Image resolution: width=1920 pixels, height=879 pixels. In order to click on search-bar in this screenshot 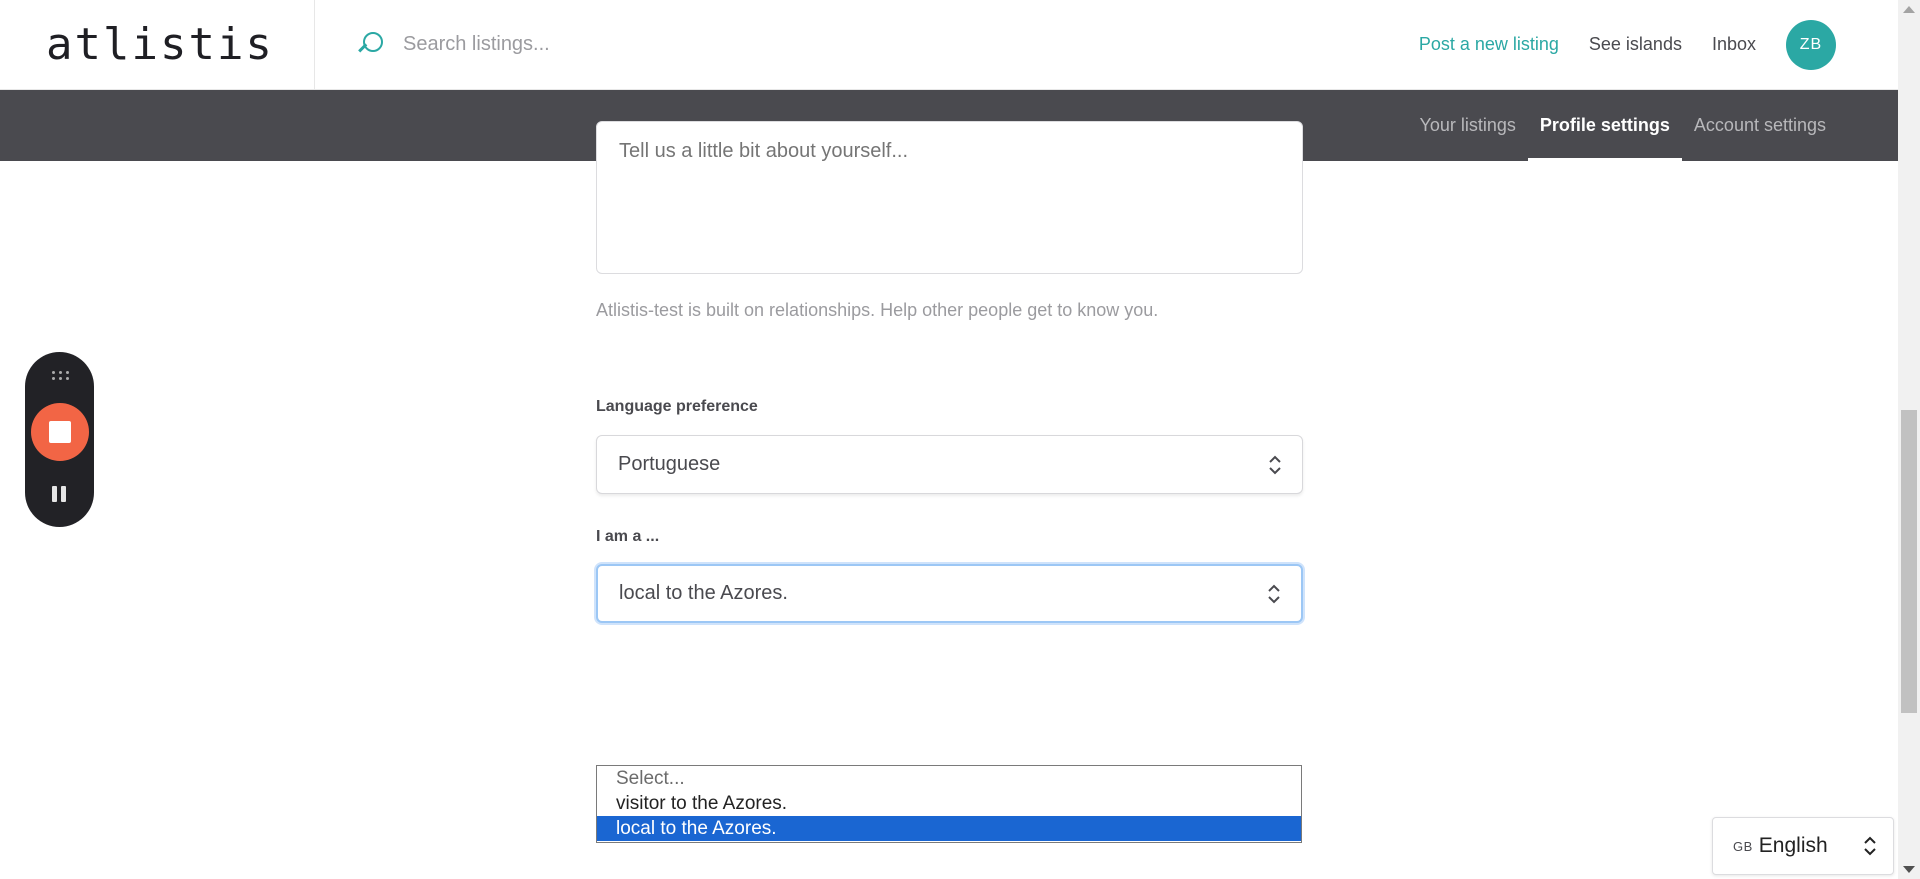, I will do `click(873, 45)`.